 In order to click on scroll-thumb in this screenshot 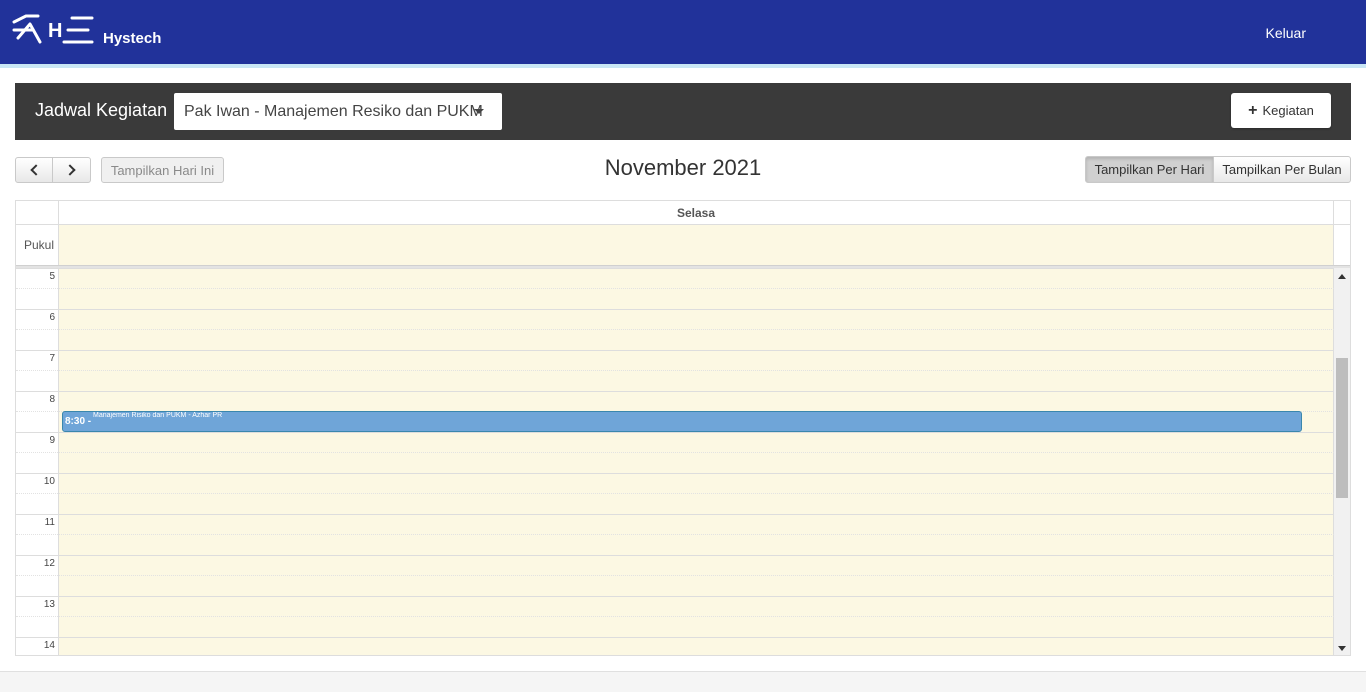, I will do `click(1342, 428)`.